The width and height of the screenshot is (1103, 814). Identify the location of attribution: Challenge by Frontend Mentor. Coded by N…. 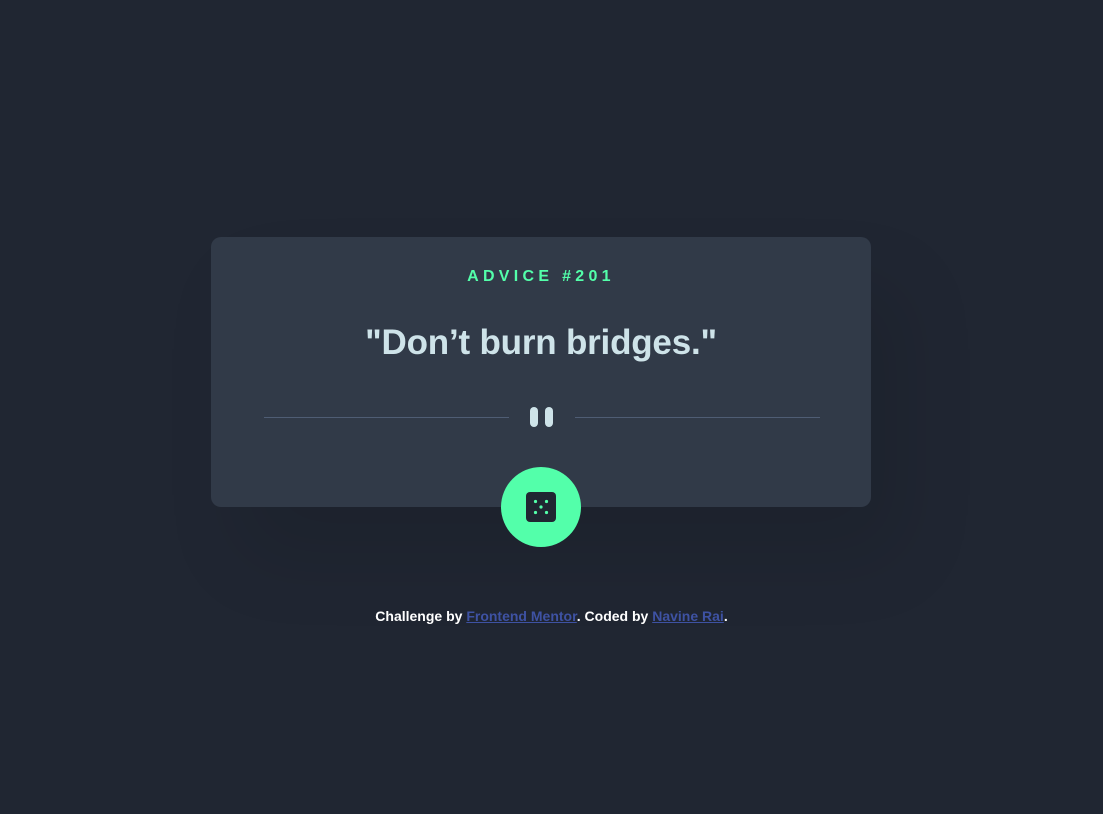
(551, 616).